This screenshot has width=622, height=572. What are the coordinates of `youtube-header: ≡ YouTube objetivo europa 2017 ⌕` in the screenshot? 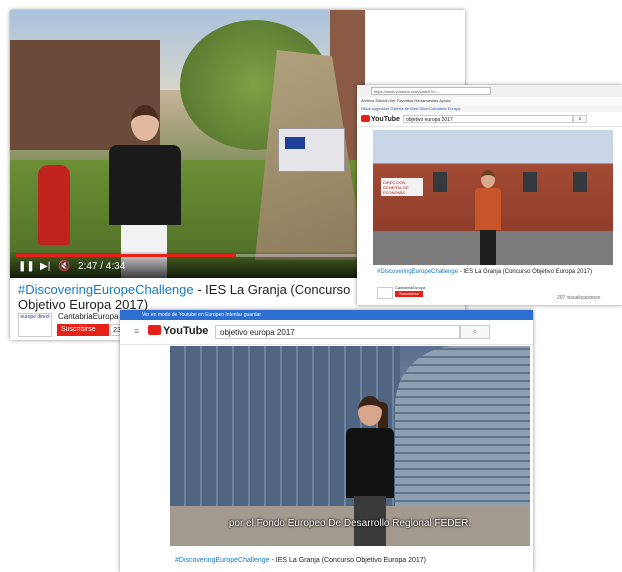 It's located at (326, 332).